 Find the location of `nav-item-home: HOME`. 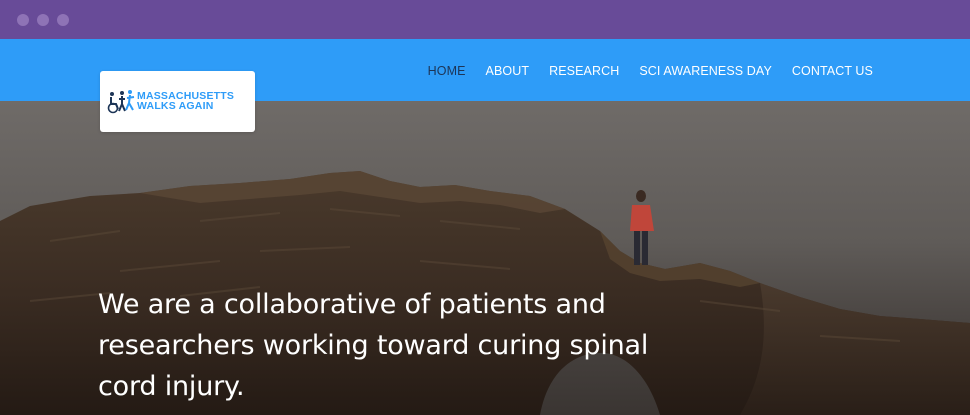

nav-item-home: HOME is located at coordinates (447, 71).